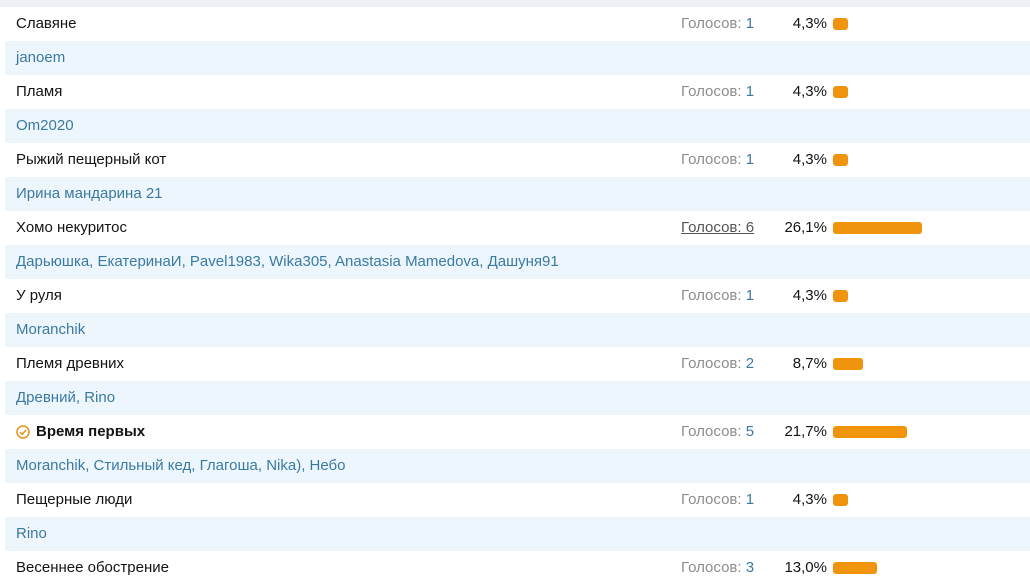  Describe the element at coordinates (517, 398) in the screenshot. I see `voters-row: Древний, Rino` at that location.